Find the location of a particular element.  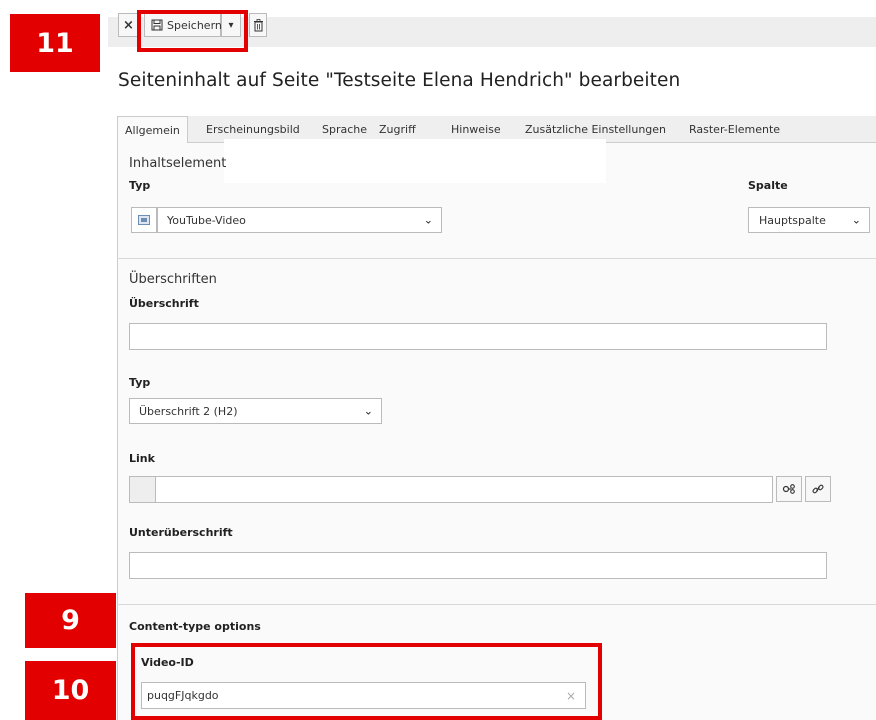

redacted-area is located at coordinates (415, 161).